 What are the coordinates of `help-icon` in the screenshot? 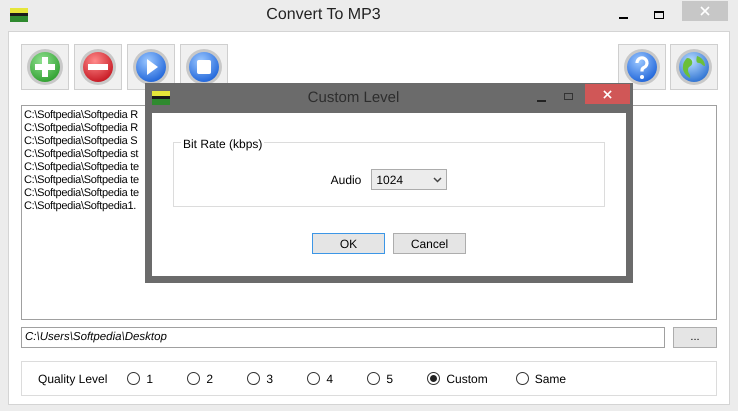 It's located at (642, 67).